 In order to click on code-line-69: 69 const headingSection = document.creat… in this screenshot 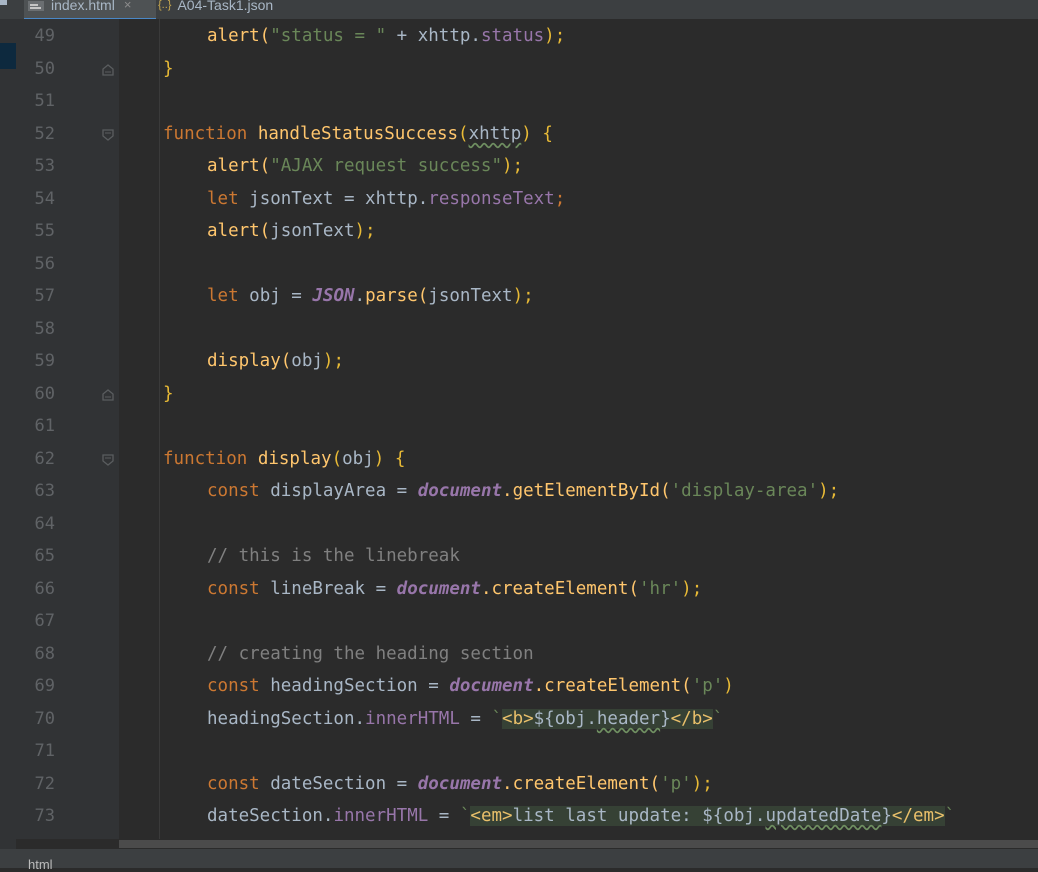, I will do `click(519, 686)`.